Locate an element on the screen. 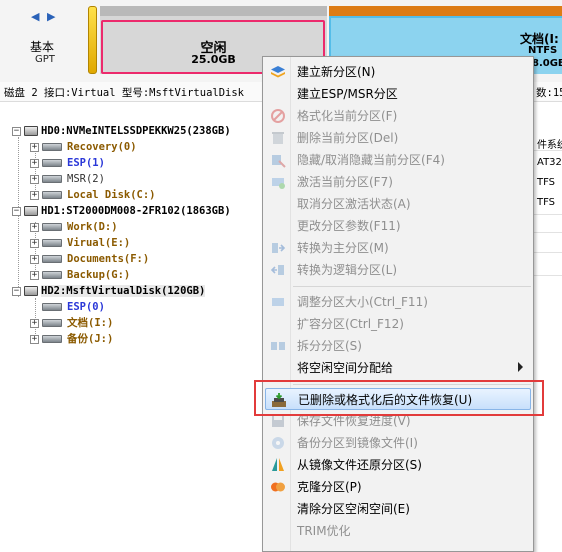  disk-name: HD0:NVMeINTELSSDPEKKW25(238GB) is located at coordinates (136, 131).